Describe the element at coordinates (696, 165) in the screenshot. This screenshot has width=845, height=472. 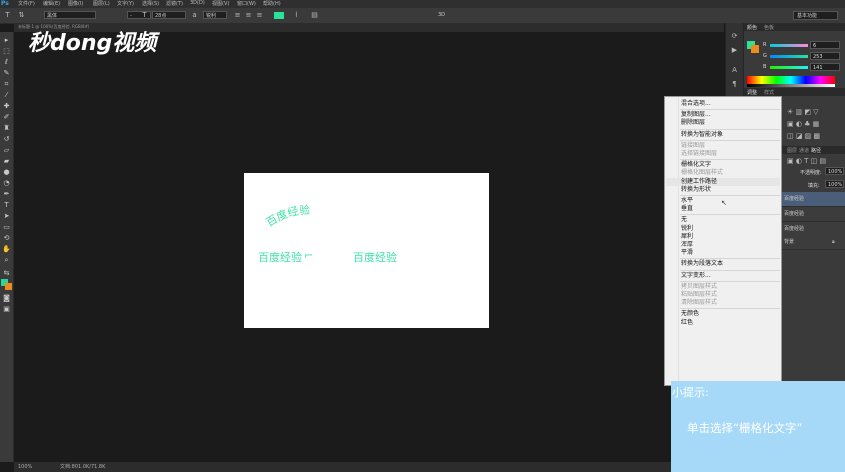
I see `menu-item: 栅格化文字` at that location.